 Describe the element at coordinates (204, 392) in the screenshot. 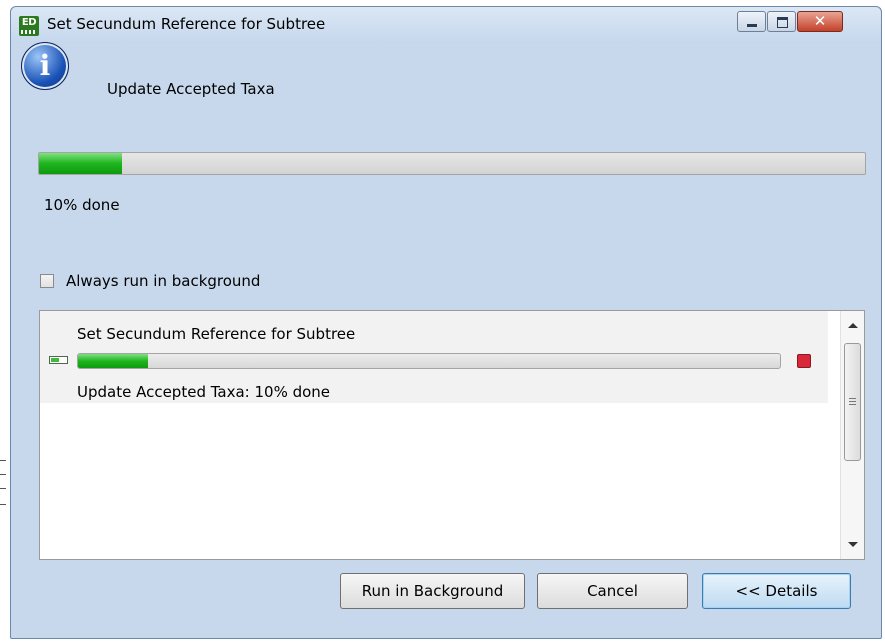

I see `job-status: Update Accepted Taxa: 10% done` at that location.